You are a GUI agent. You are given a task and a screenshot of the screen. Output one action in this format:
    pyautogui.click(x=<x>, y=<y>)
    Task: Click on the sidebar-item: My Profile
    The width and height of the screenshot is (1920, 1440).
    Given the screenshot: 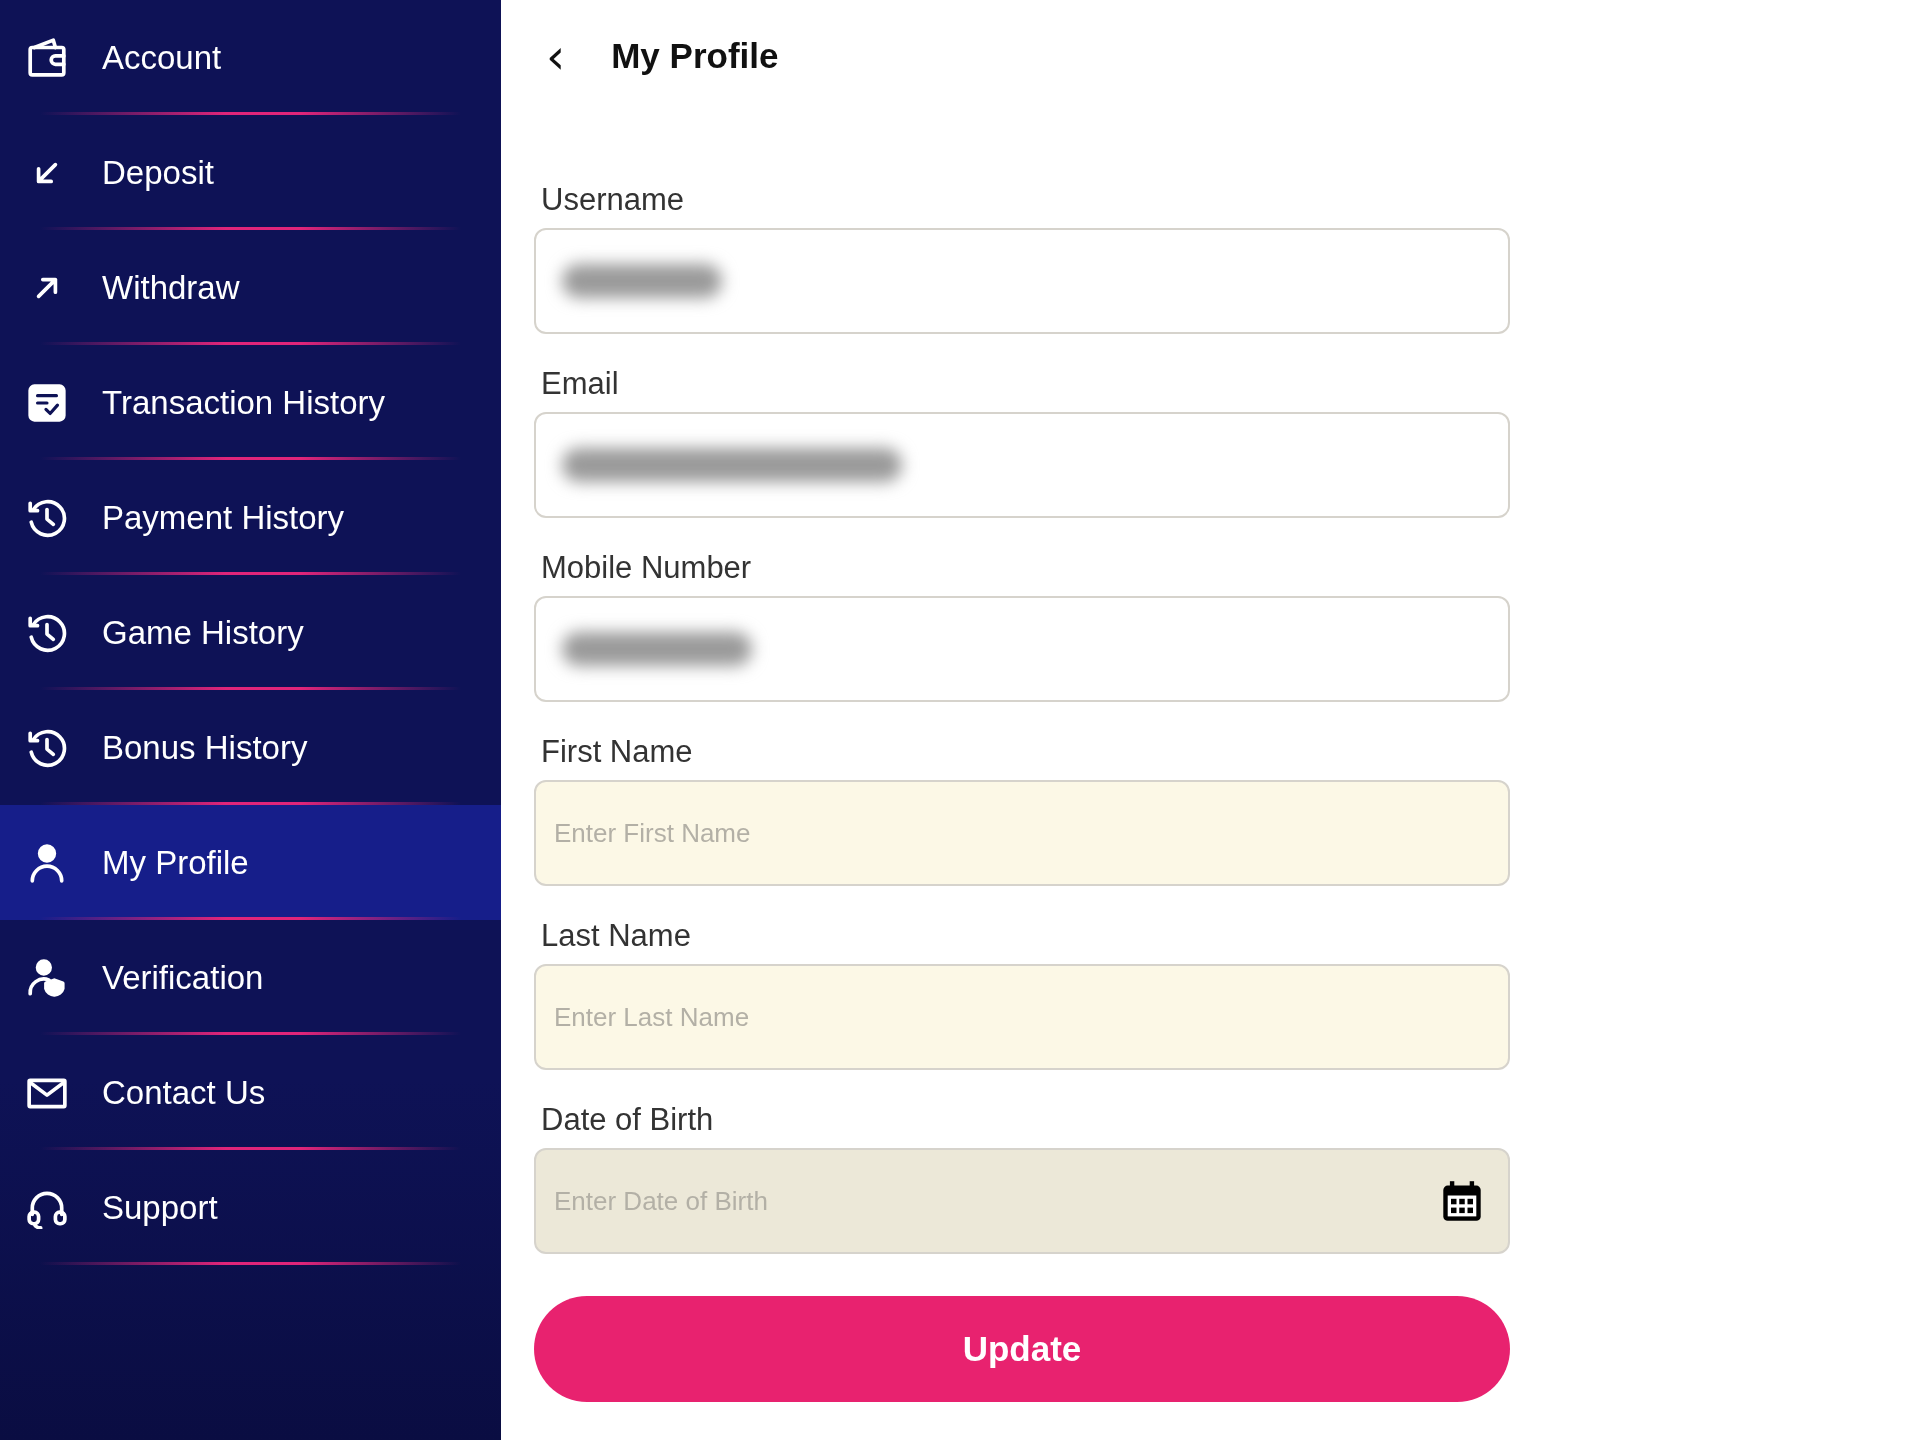 What is the action you would take?
    pyautogui.click(x=250, y=862)
    